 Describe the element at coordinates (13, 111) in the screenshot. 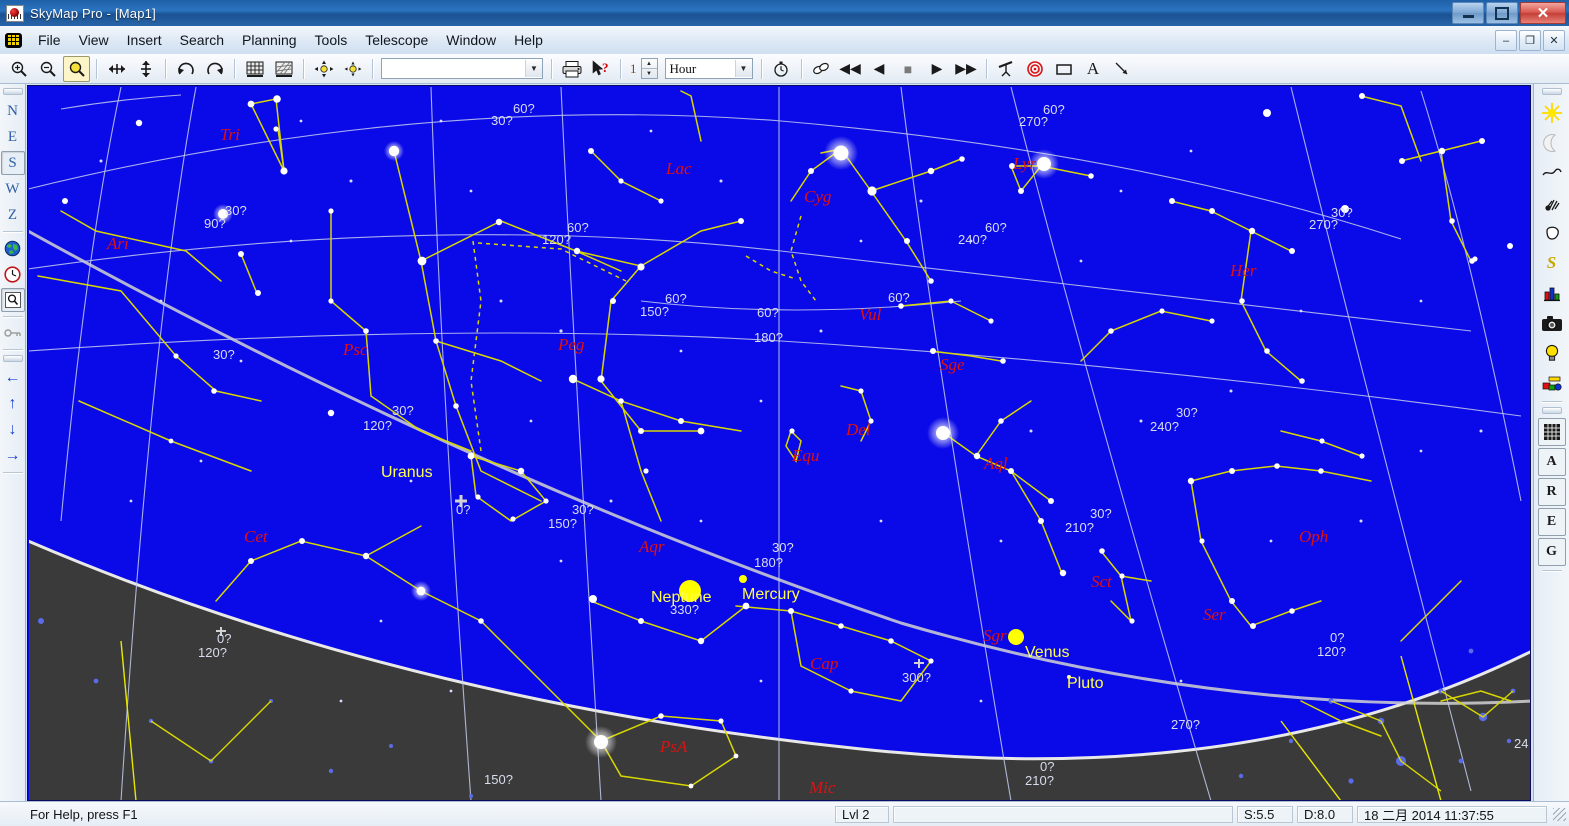

I see `view-north-button: N` at that location.